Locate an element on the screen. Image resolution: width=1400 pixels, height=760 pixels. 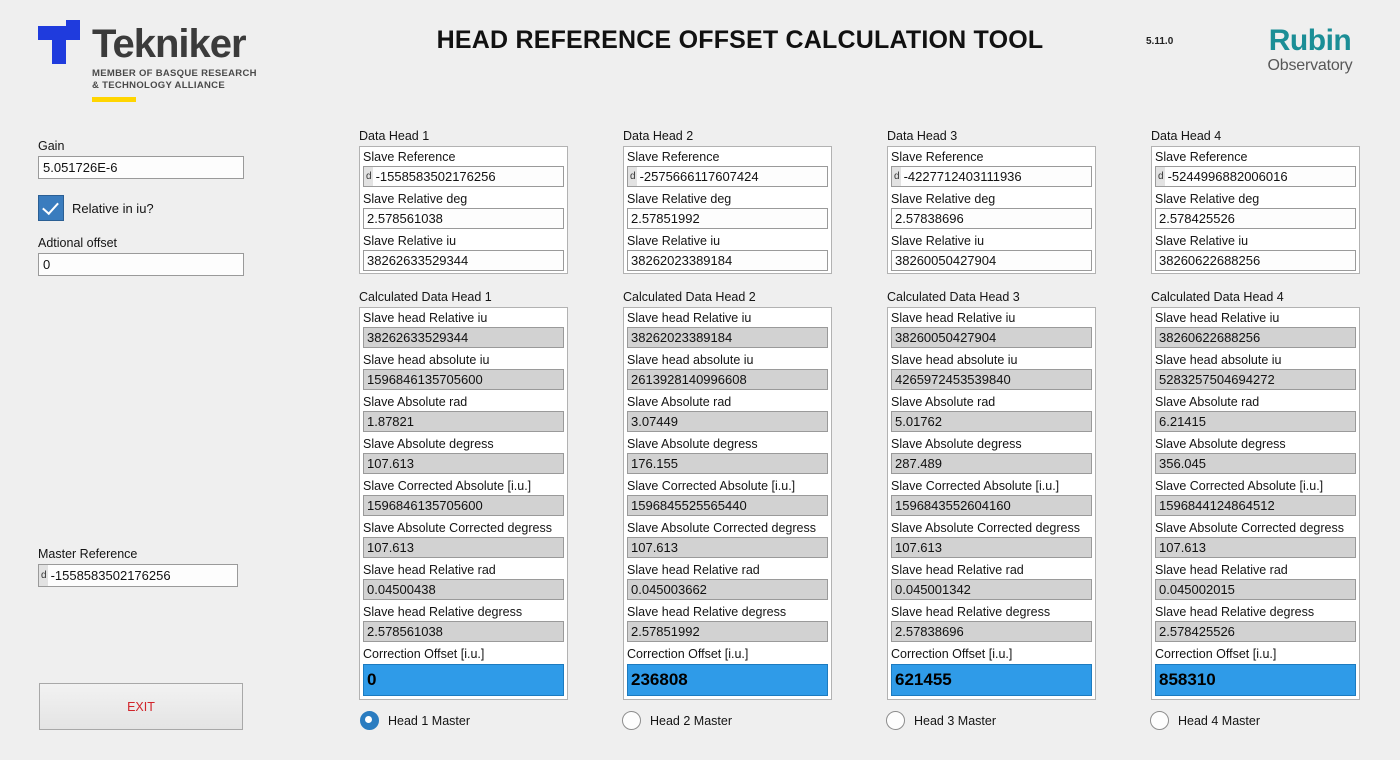
head-2-slave-head-relative-degress-label: Slave head Relative degress is located at coordinates (727, 611).